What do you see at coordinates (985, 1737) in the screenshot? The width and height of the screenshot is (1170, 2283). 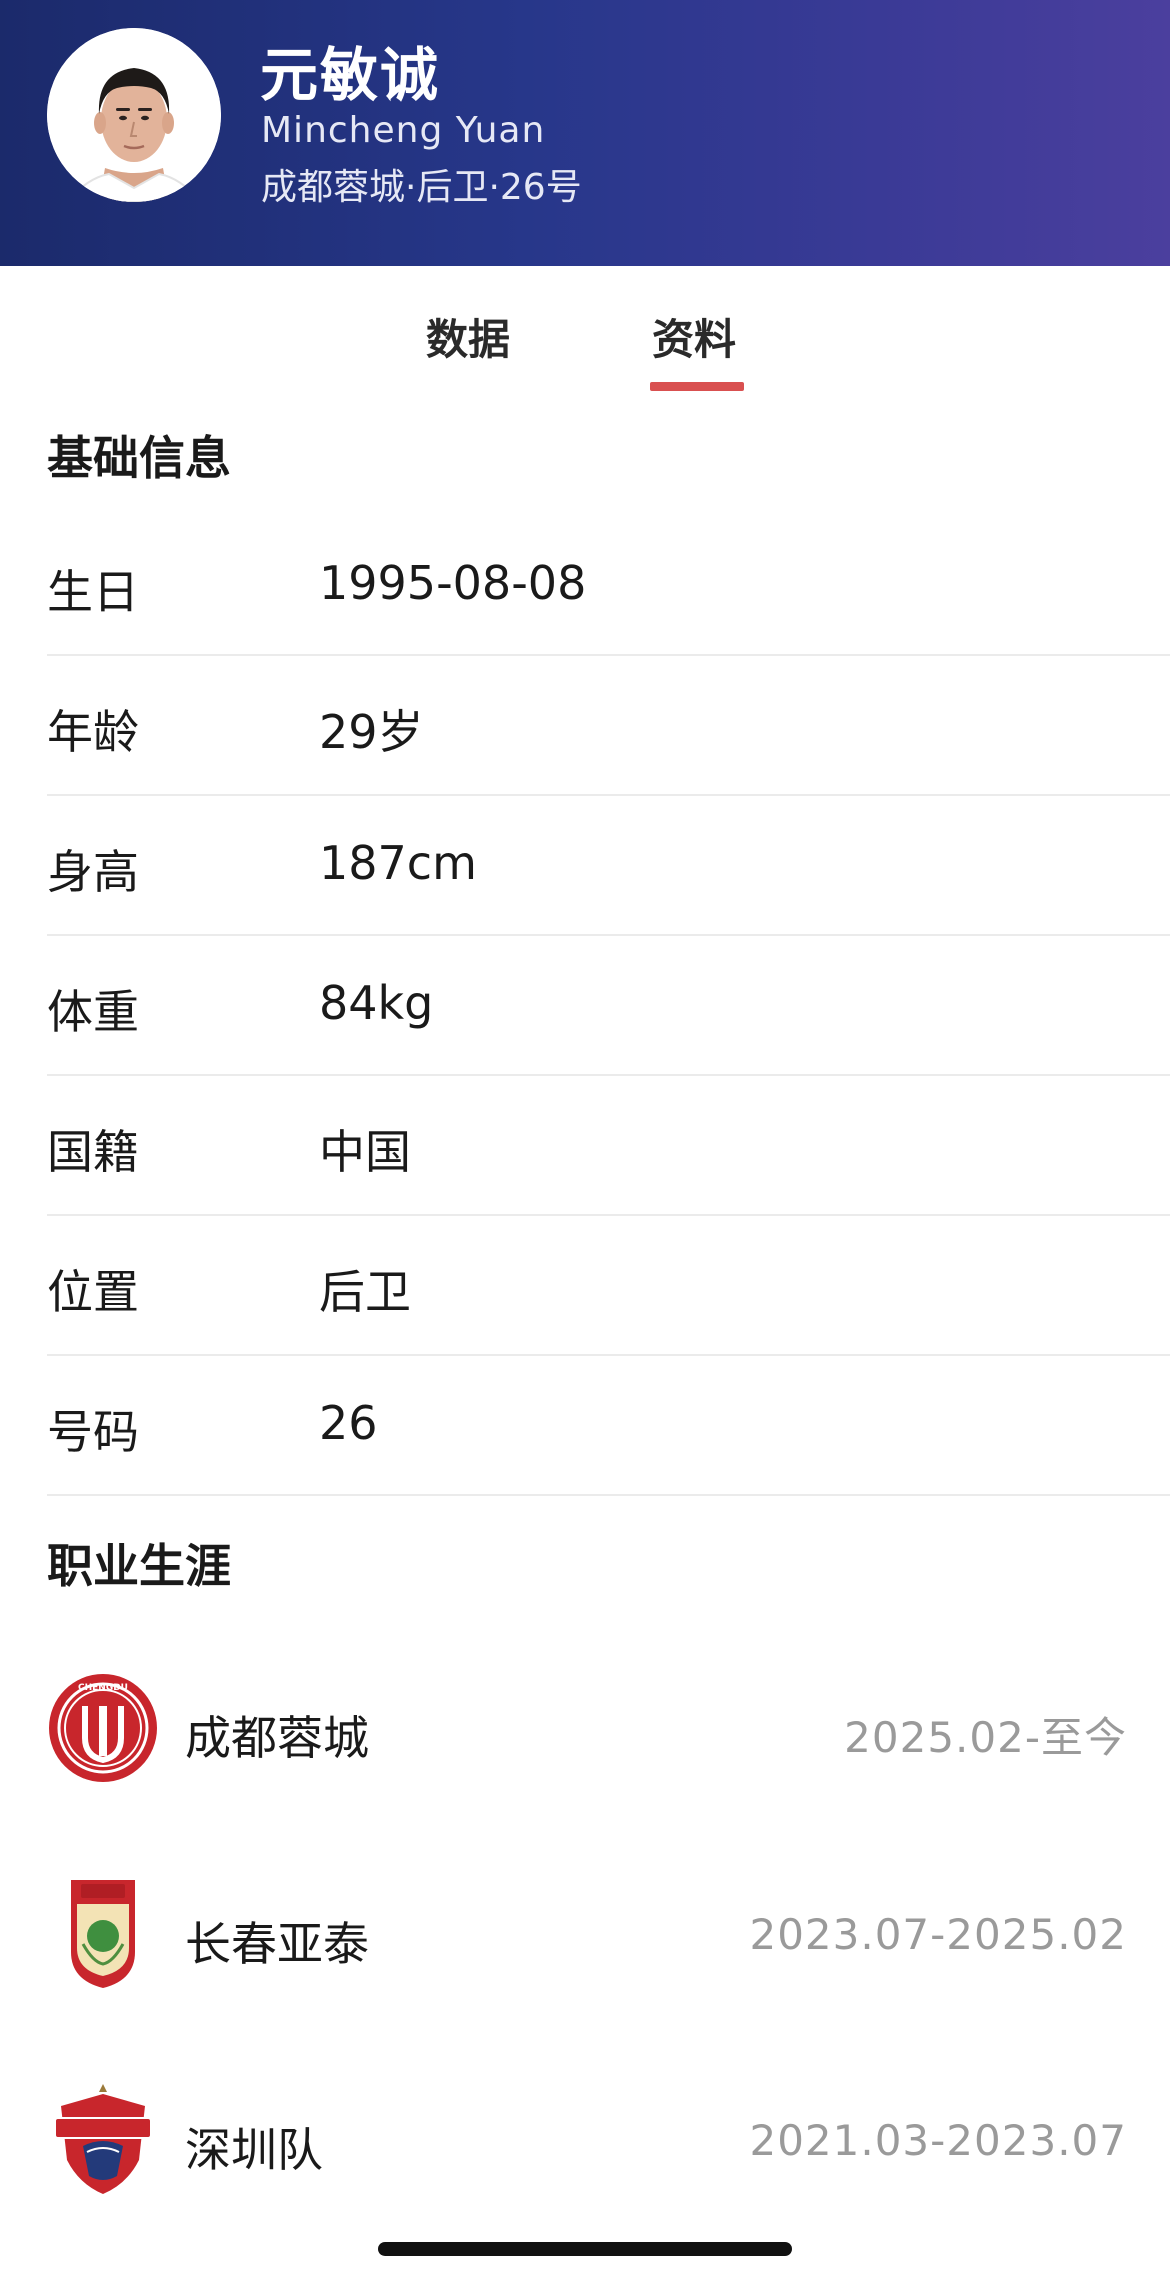 I see `career-period: 2025.02-至今` at bounding box center [985, 1737].